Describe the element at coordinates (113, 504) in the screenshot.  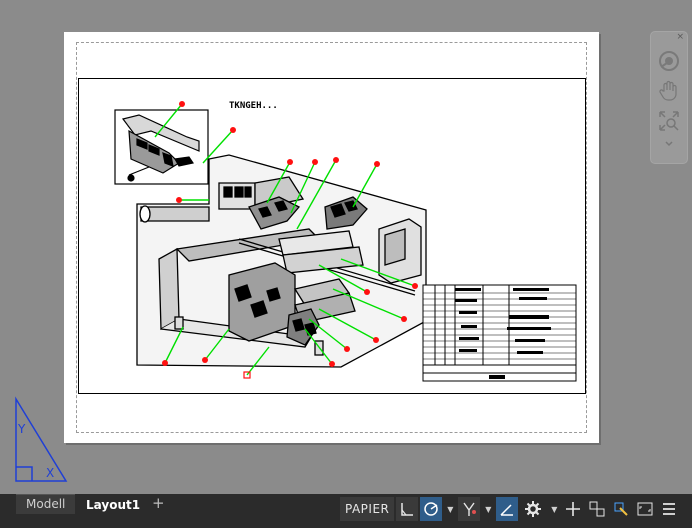
I see `tab-layout1: Layout1` at that location.